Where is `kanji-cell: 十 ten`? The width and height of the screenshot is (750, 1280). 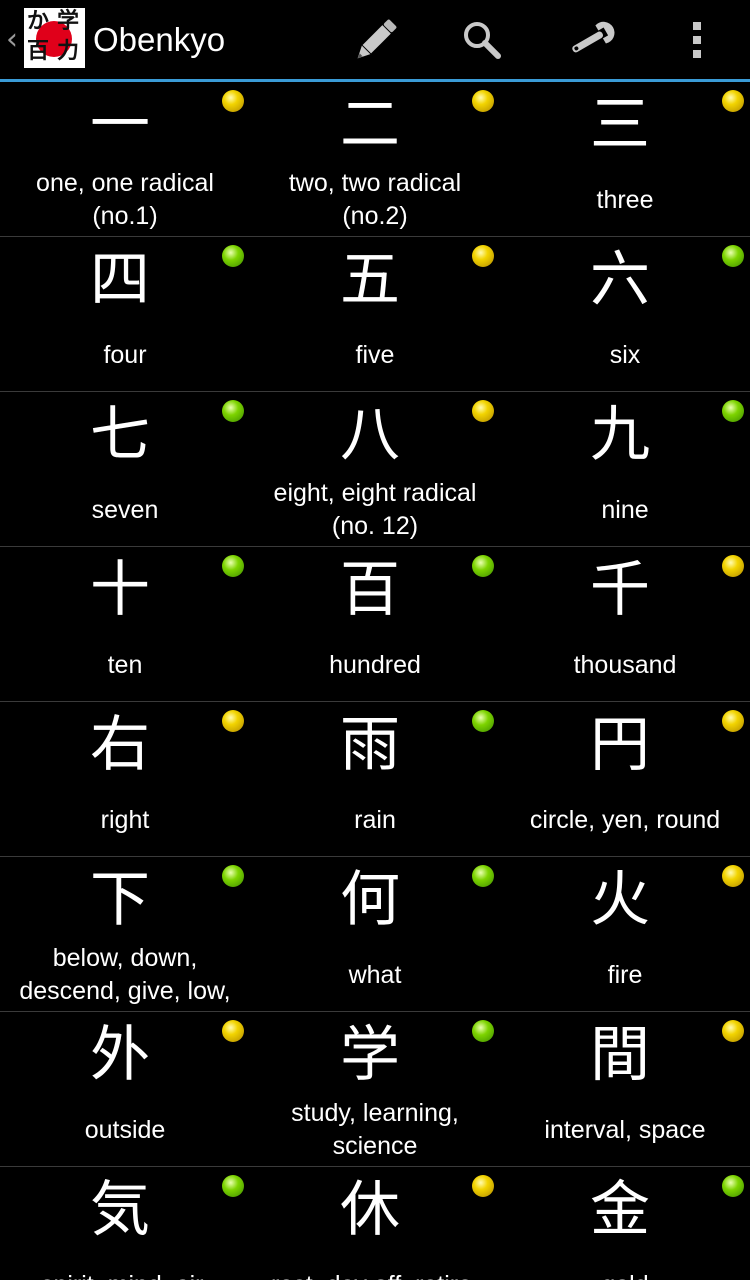 kanji-cell: 十 ten is located at coordinates (125, 624).